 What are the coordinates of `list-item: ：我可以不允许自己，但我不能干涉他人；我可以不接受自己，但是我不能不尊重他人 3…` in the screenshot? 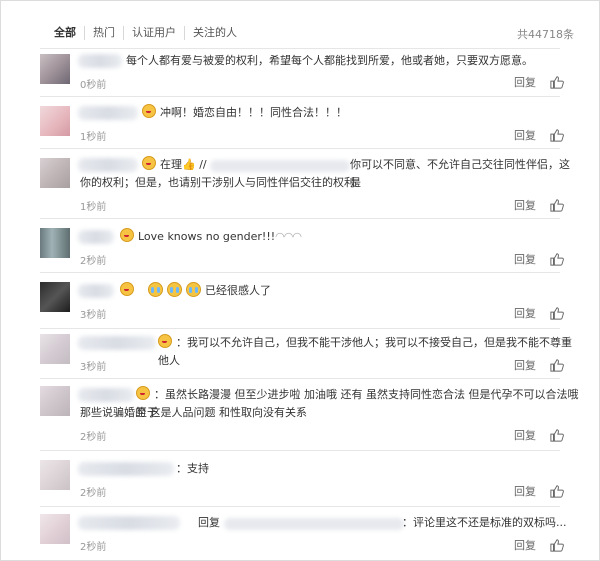 It's located at (310, 353).